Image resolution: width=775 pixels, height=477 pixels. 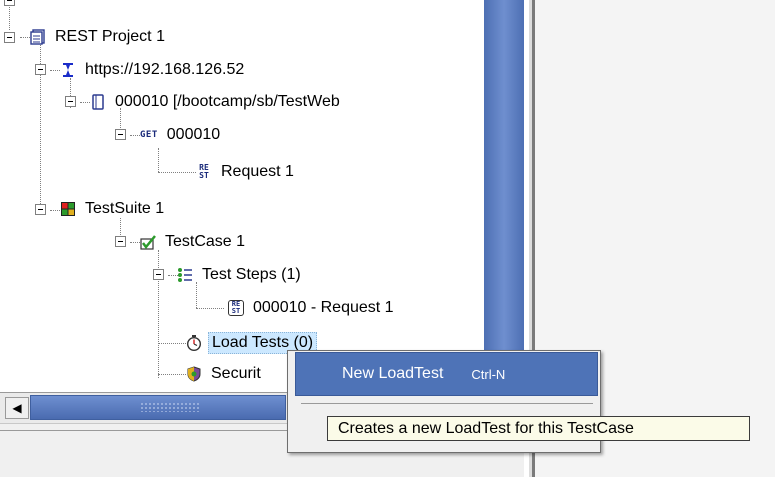 What do you see at coordinates (38, 37) in the screenshot?
I see `project-icon` at bounding box center [38, 37].